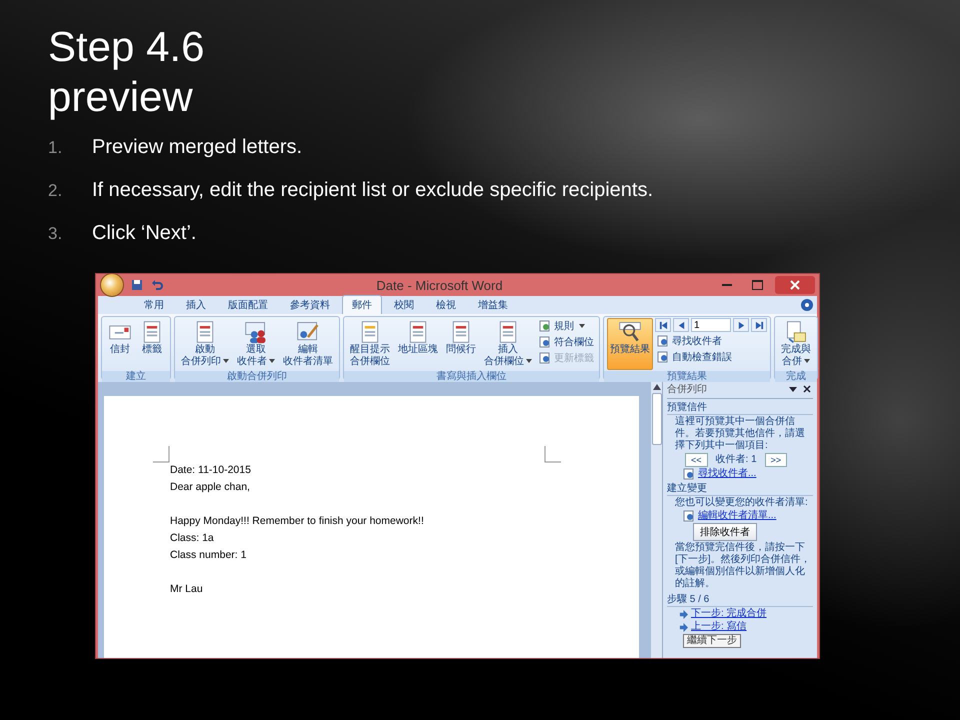  Describe the element at coordinates (154, 304) in the screenshot. I see `ribbon-tab: 常用` at that location.